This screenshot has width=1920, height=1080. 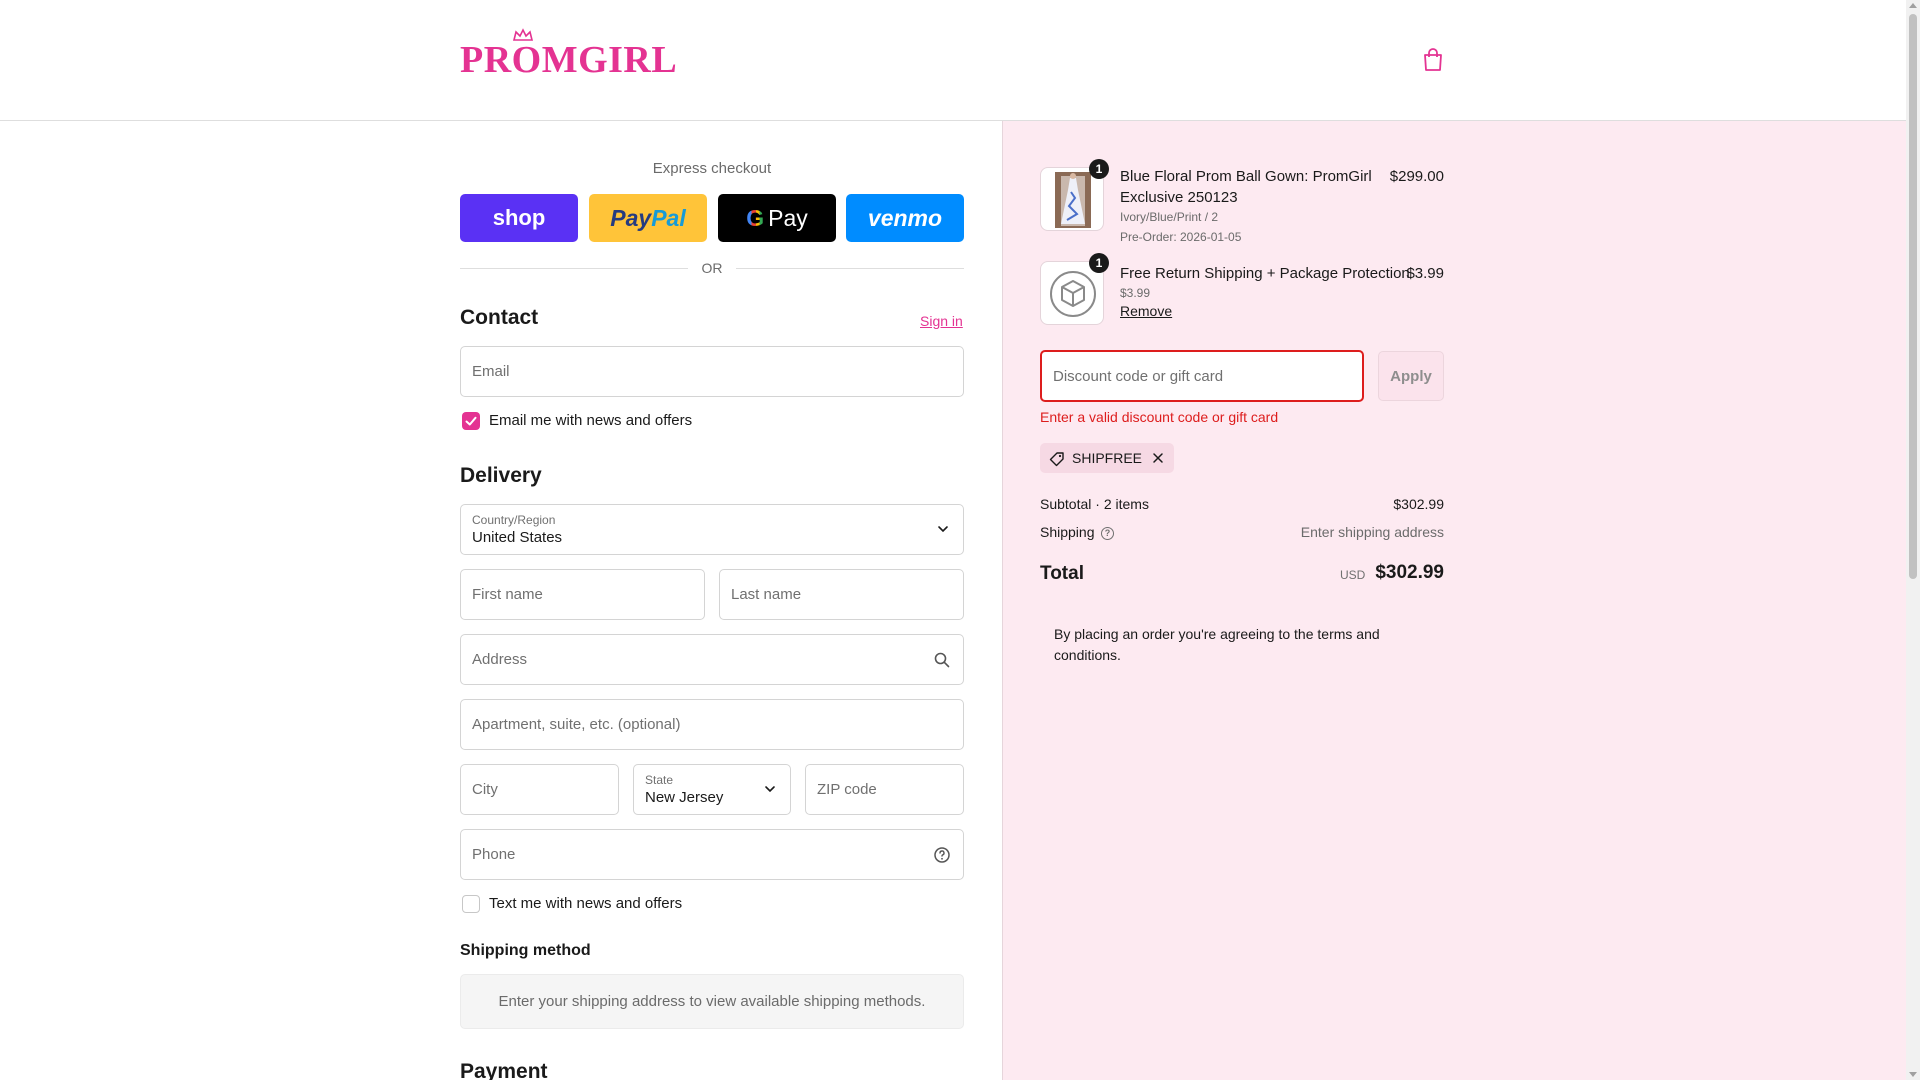 What do you see at coordinates (507, 594) in the screenshot?
I see `first-name-placeholder: First name` at bounding box center [507, 594].